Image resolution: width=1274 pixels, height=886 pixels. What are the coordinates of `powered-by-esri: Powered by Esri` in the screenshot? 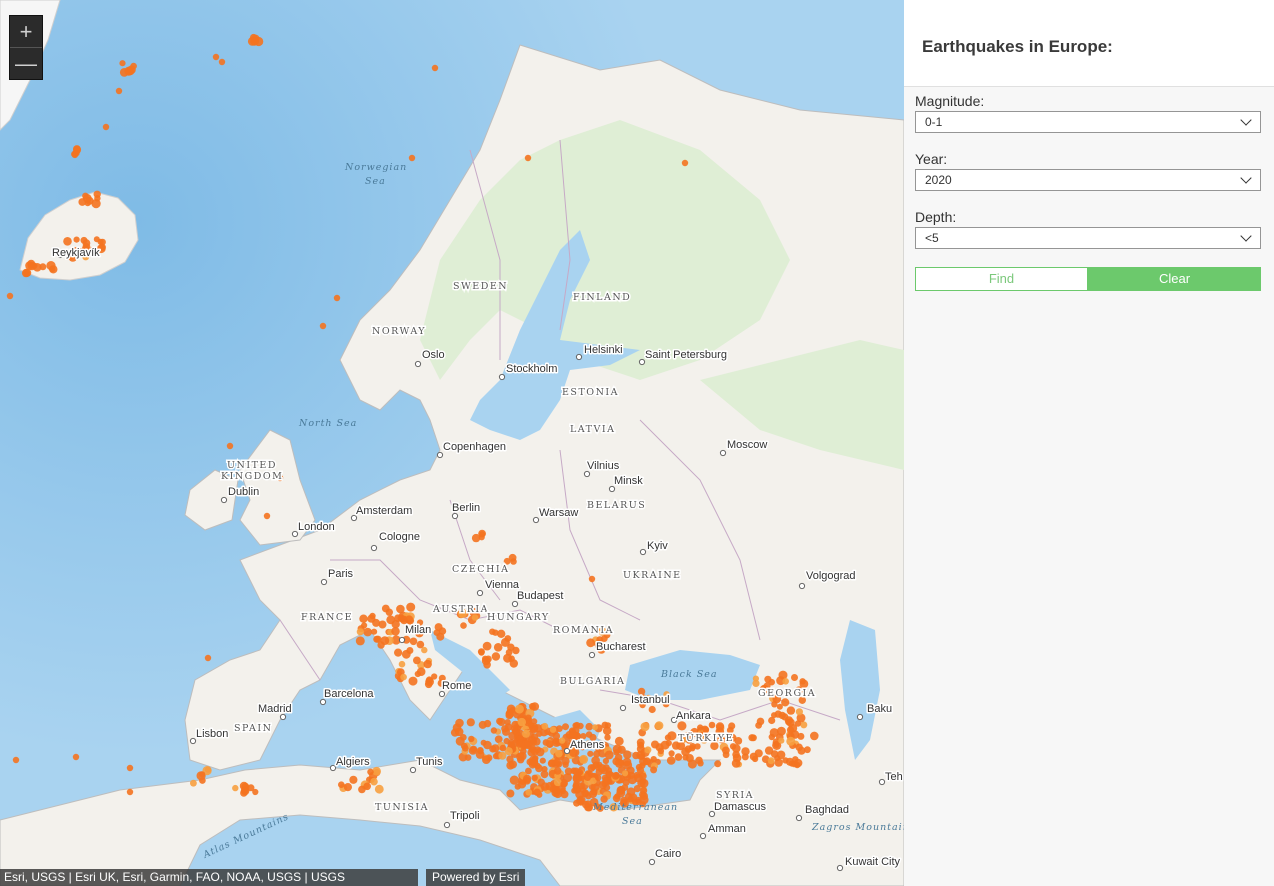 It's located at (476, 877).